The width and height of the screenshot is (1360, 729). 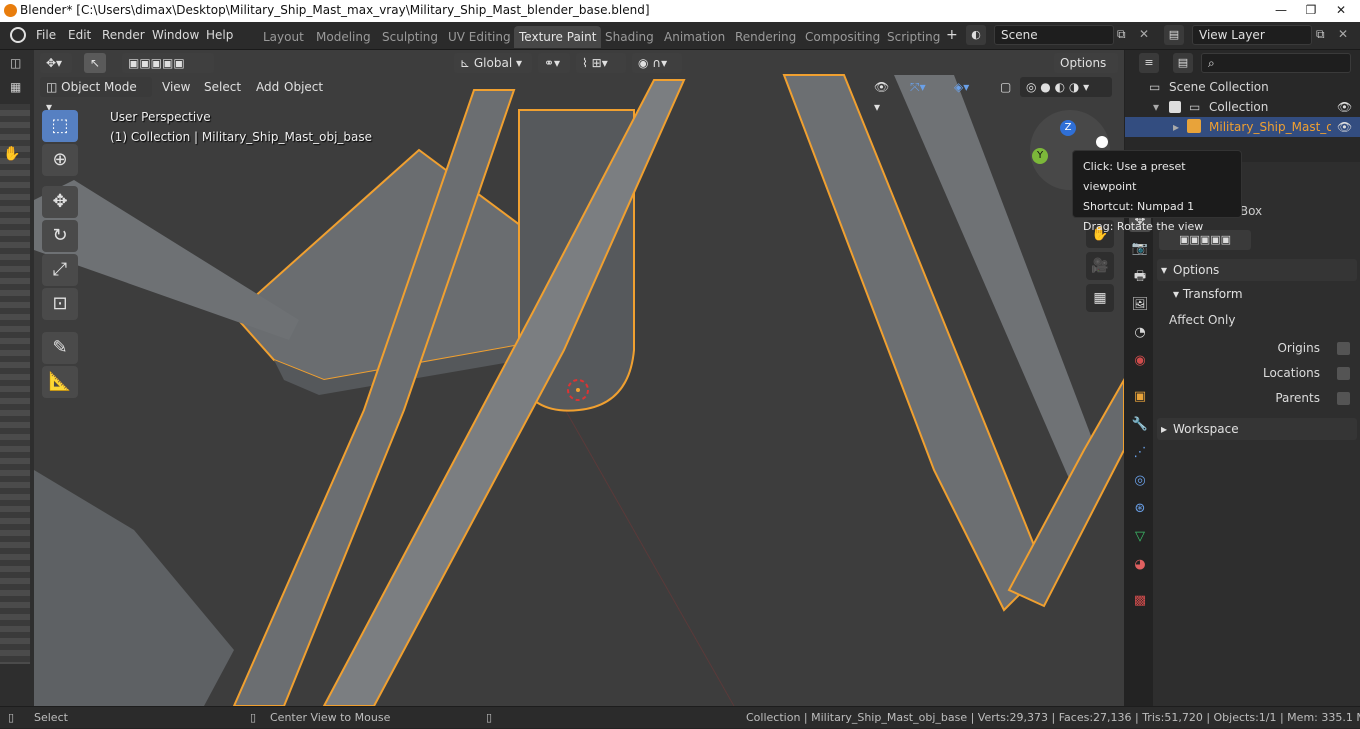 What do you see at coordinates (1066, 87) in the screenshot?
I see `shading-mode-buttons: ◎ ● ◐ ◑ ▾` at bounding box center [1066, 87].